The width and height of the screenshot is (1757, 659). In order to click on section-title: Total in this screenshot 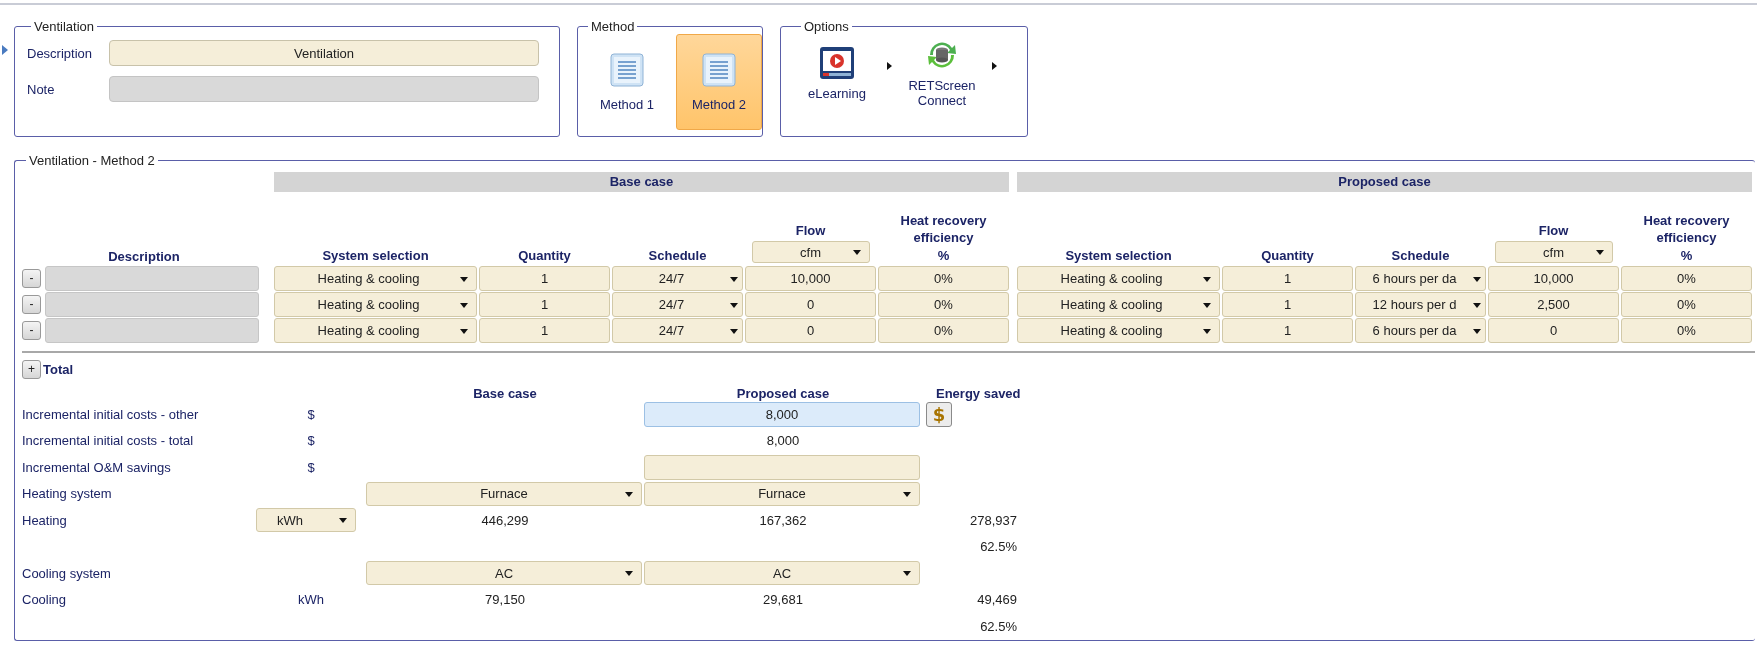, I will do `click(58, 369)`.